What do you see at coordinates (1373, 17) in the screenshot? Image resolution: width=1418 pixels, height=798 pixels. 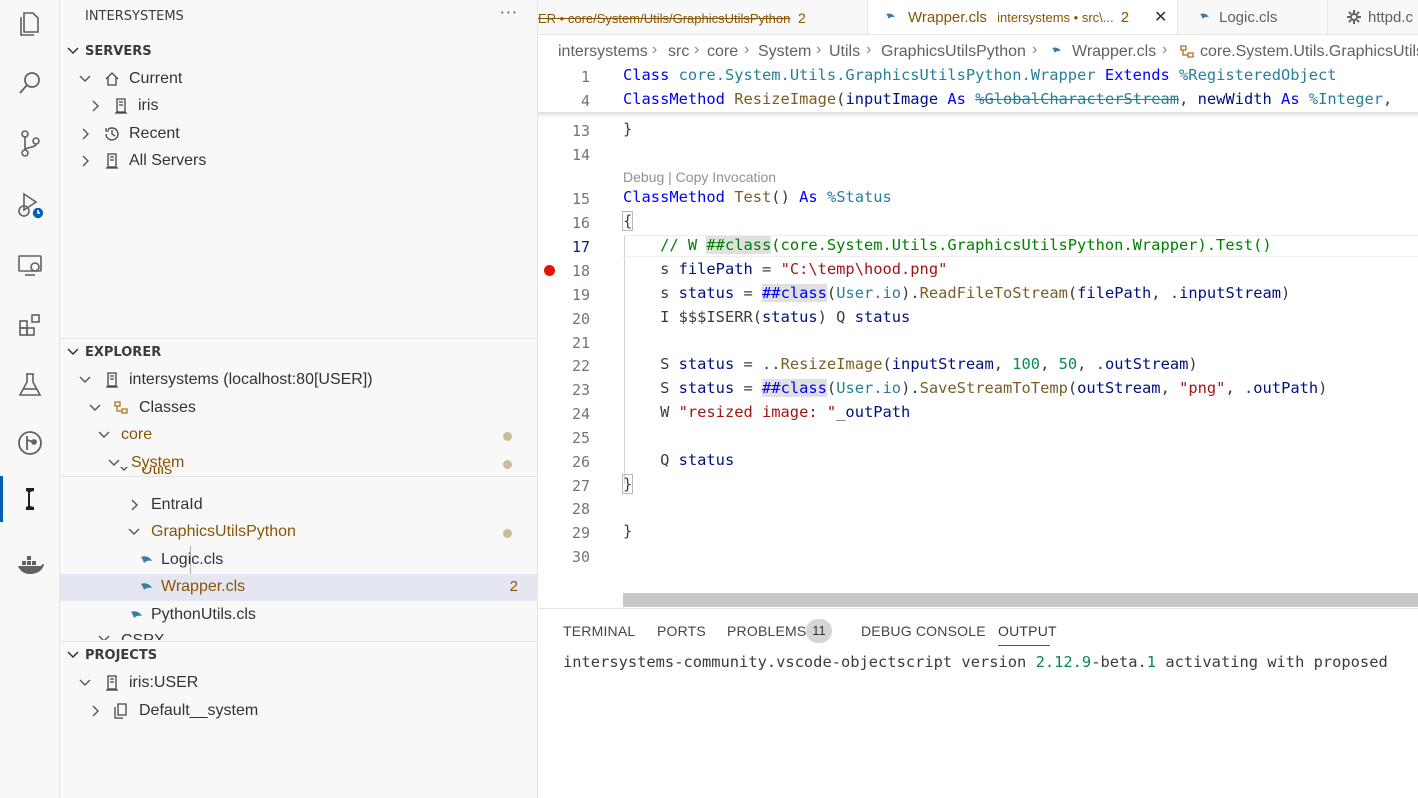 I see `tab-httpd: httpd.c` at bounding box center [1373, 17].